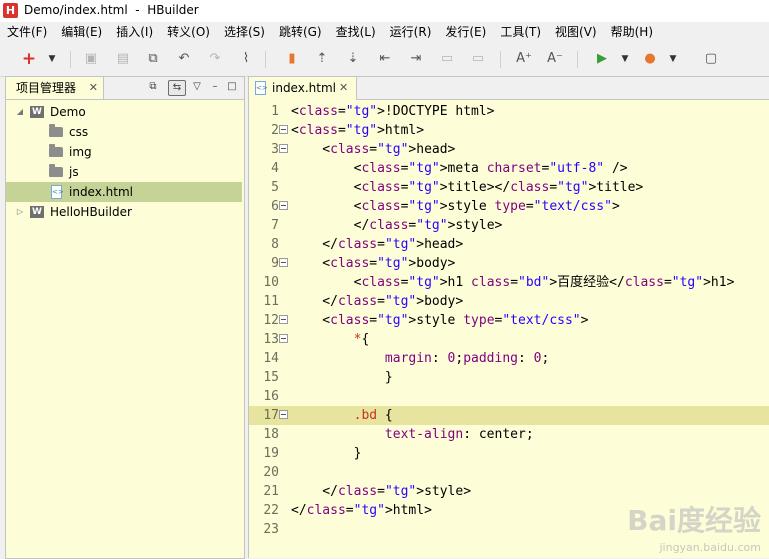 The width and height of the screenshot is (769, 559). What do you see at coordinates (459, 434) in the screenshot?
I see `code-text: text-align: center;` at bounding box center [459, 434].